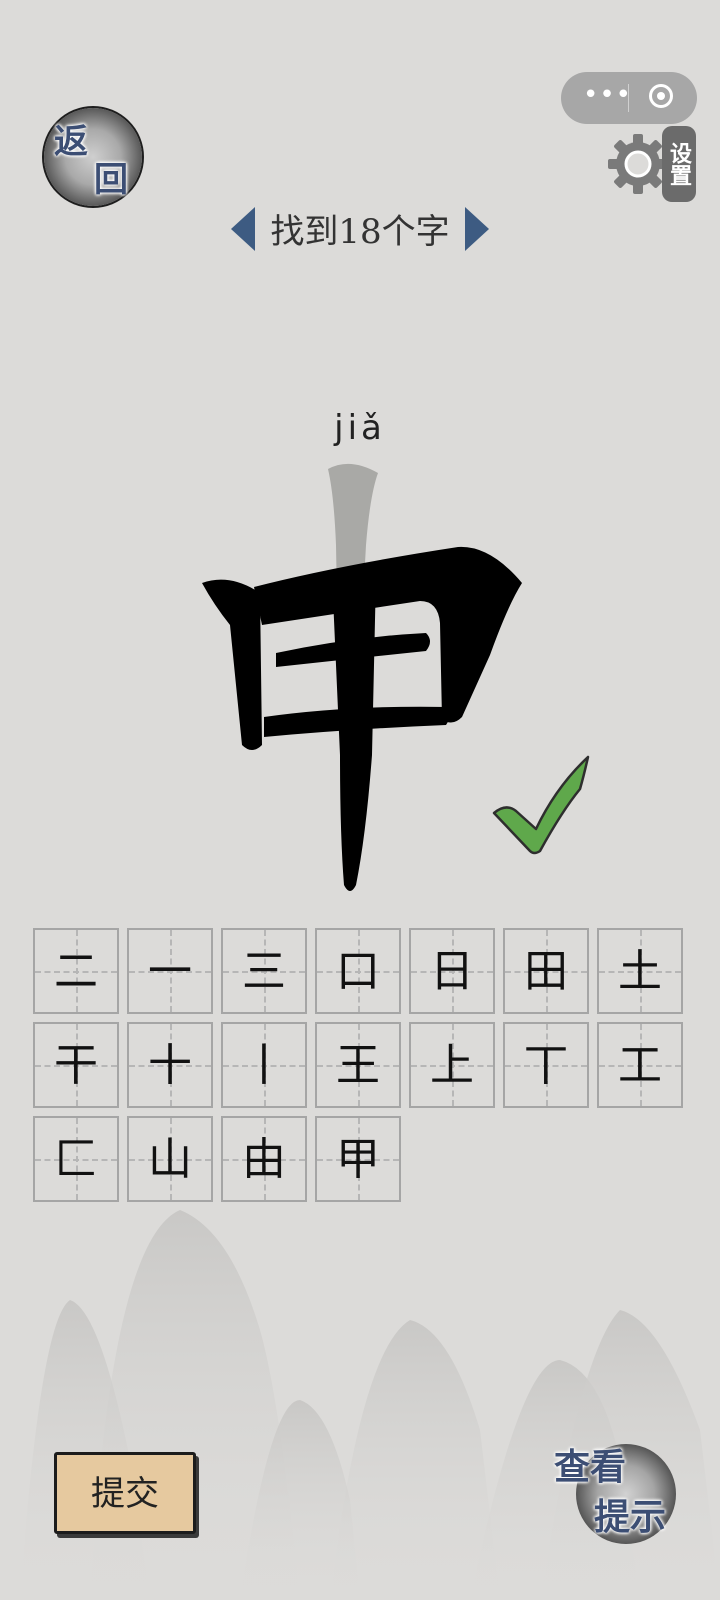 This screenshot has height=1600, width=720. I want to click on character-cell-label: 甲, so click(358, 1159).